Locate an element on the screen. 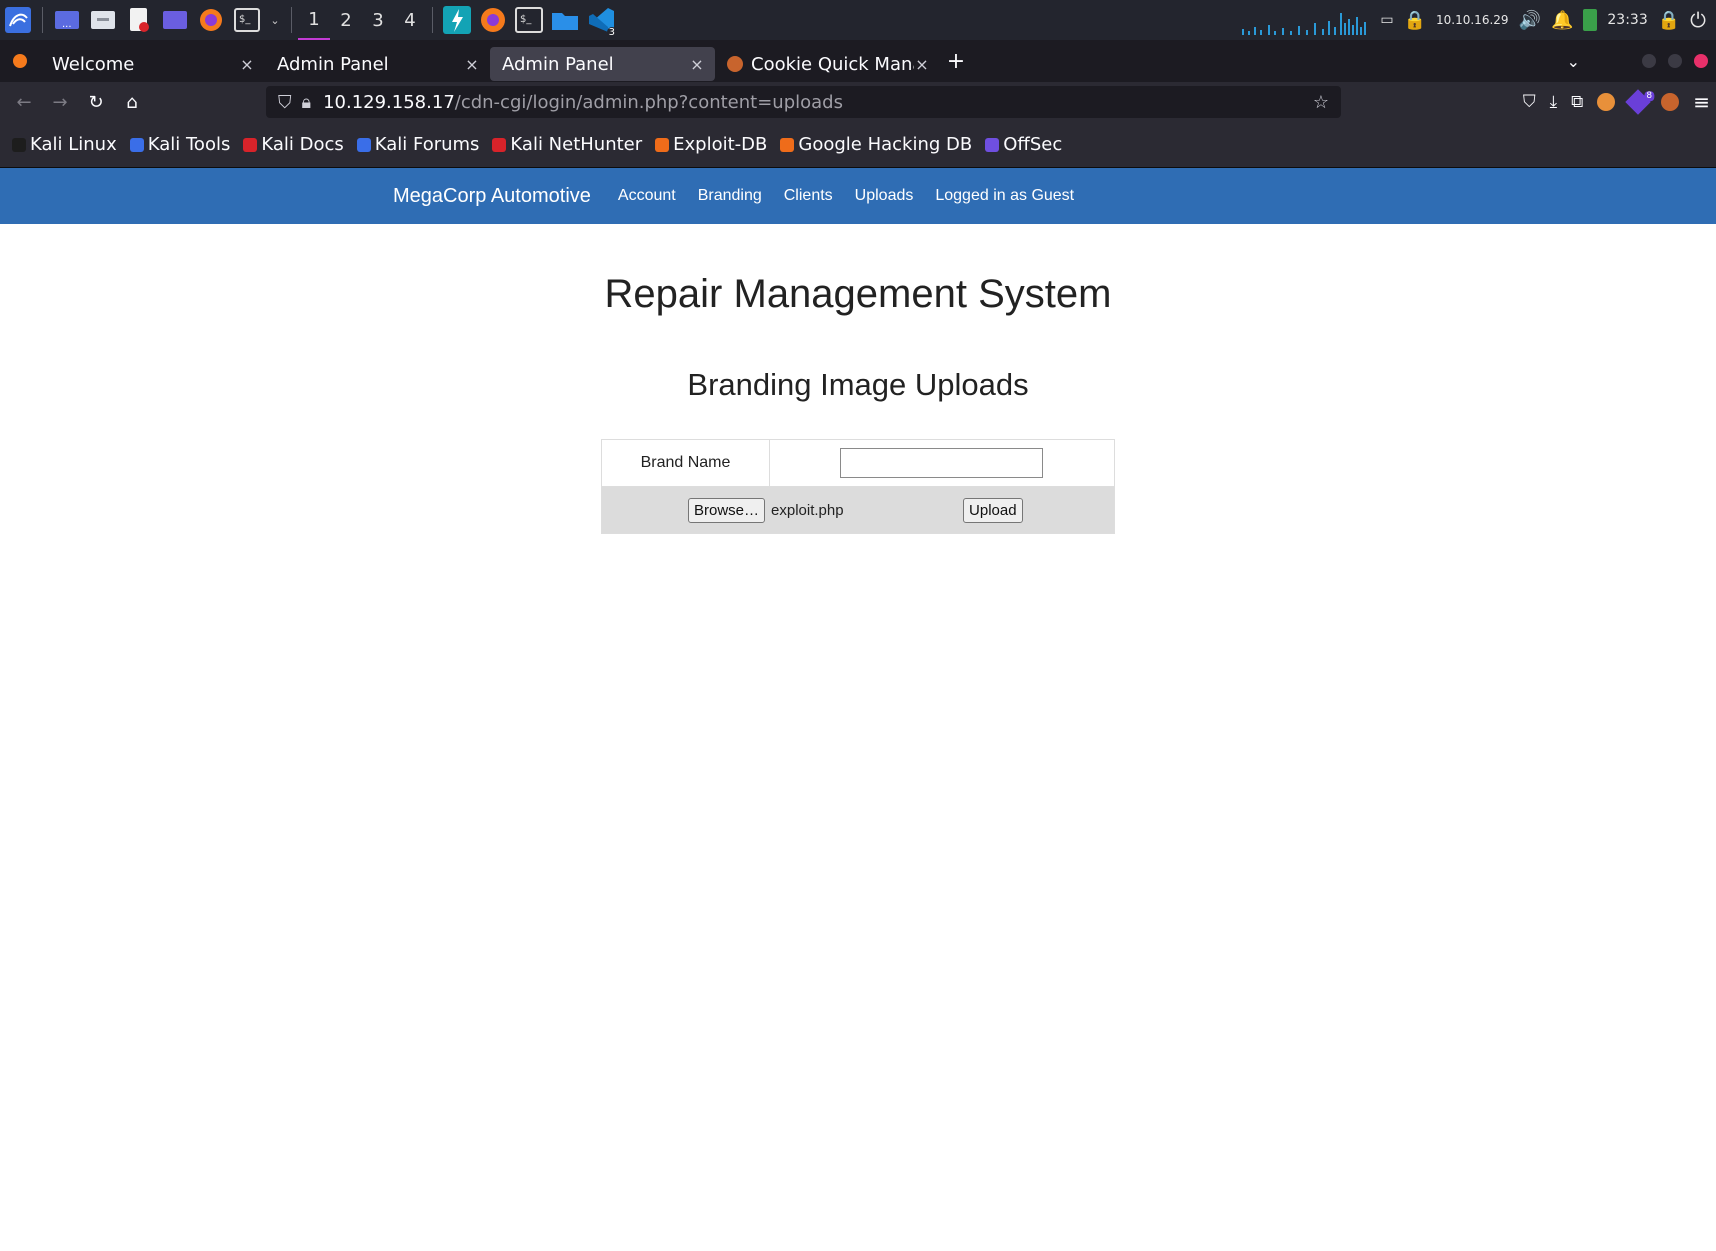 This screenshot has height=1251, width=1716. tab-admin-panel-active: Admin Panel × is located at coordinates (602, 64).